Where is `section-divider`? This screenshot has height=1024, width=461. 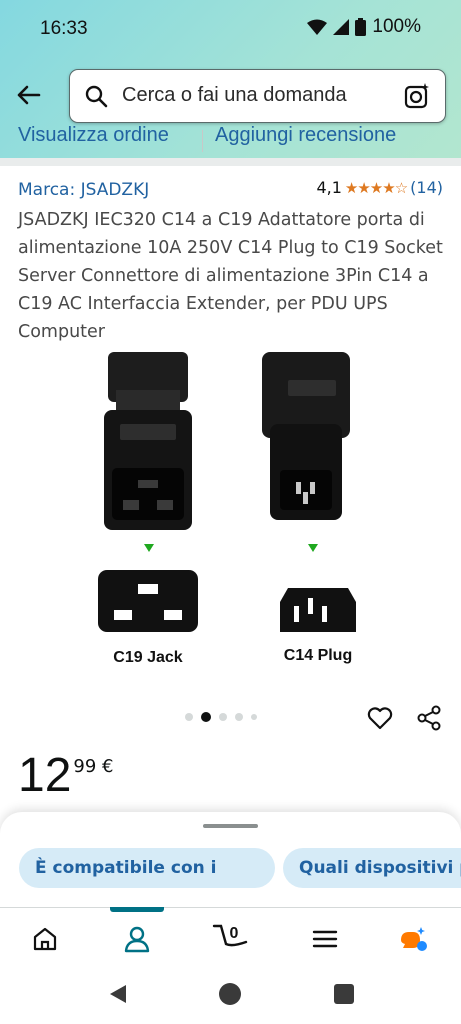 section-divider is located at coordinates (230, 162).